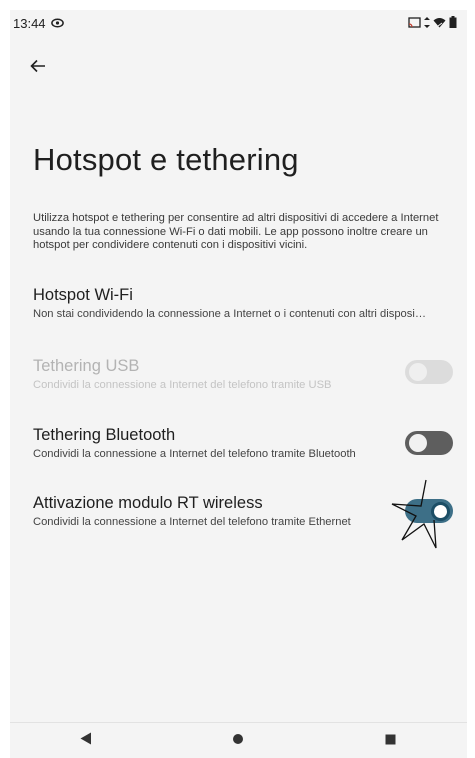  I want to click on nav-back-icon, so click(86, 741).